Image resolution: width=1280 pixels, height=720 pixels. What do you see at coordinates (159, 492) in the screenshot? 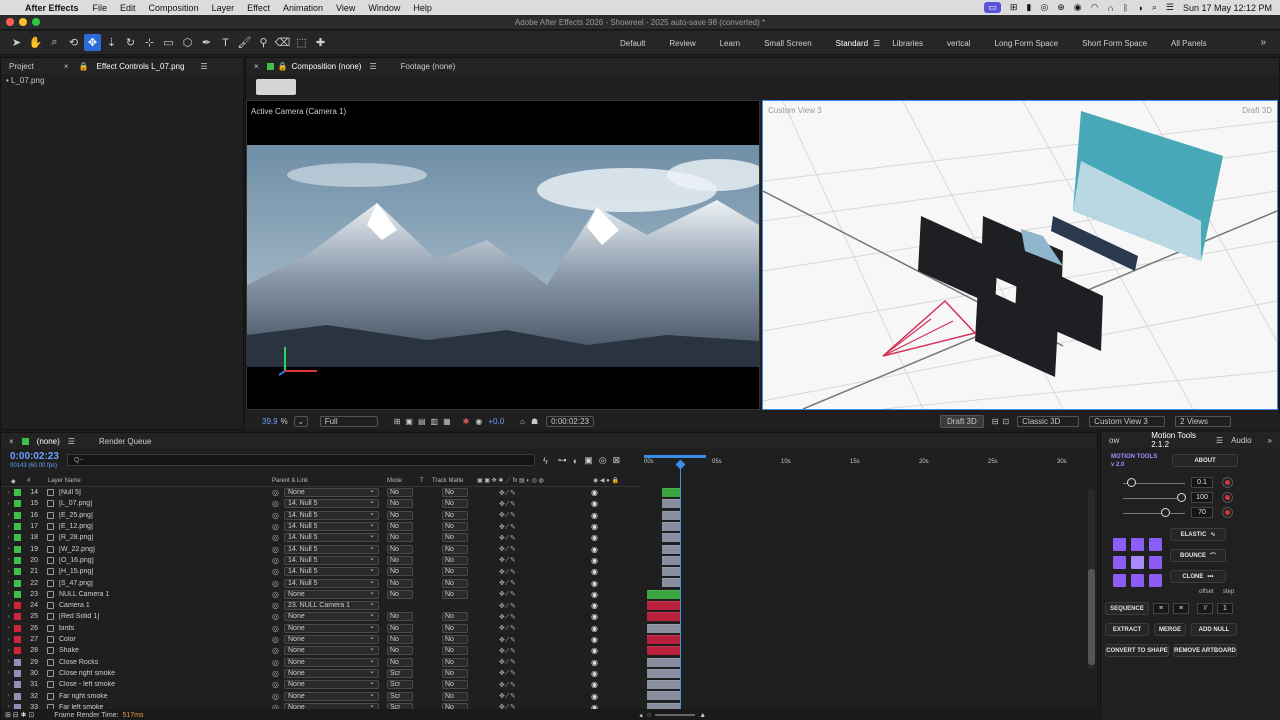
I see `layer-name: [Null 5]` at bounding box center [159, 492].